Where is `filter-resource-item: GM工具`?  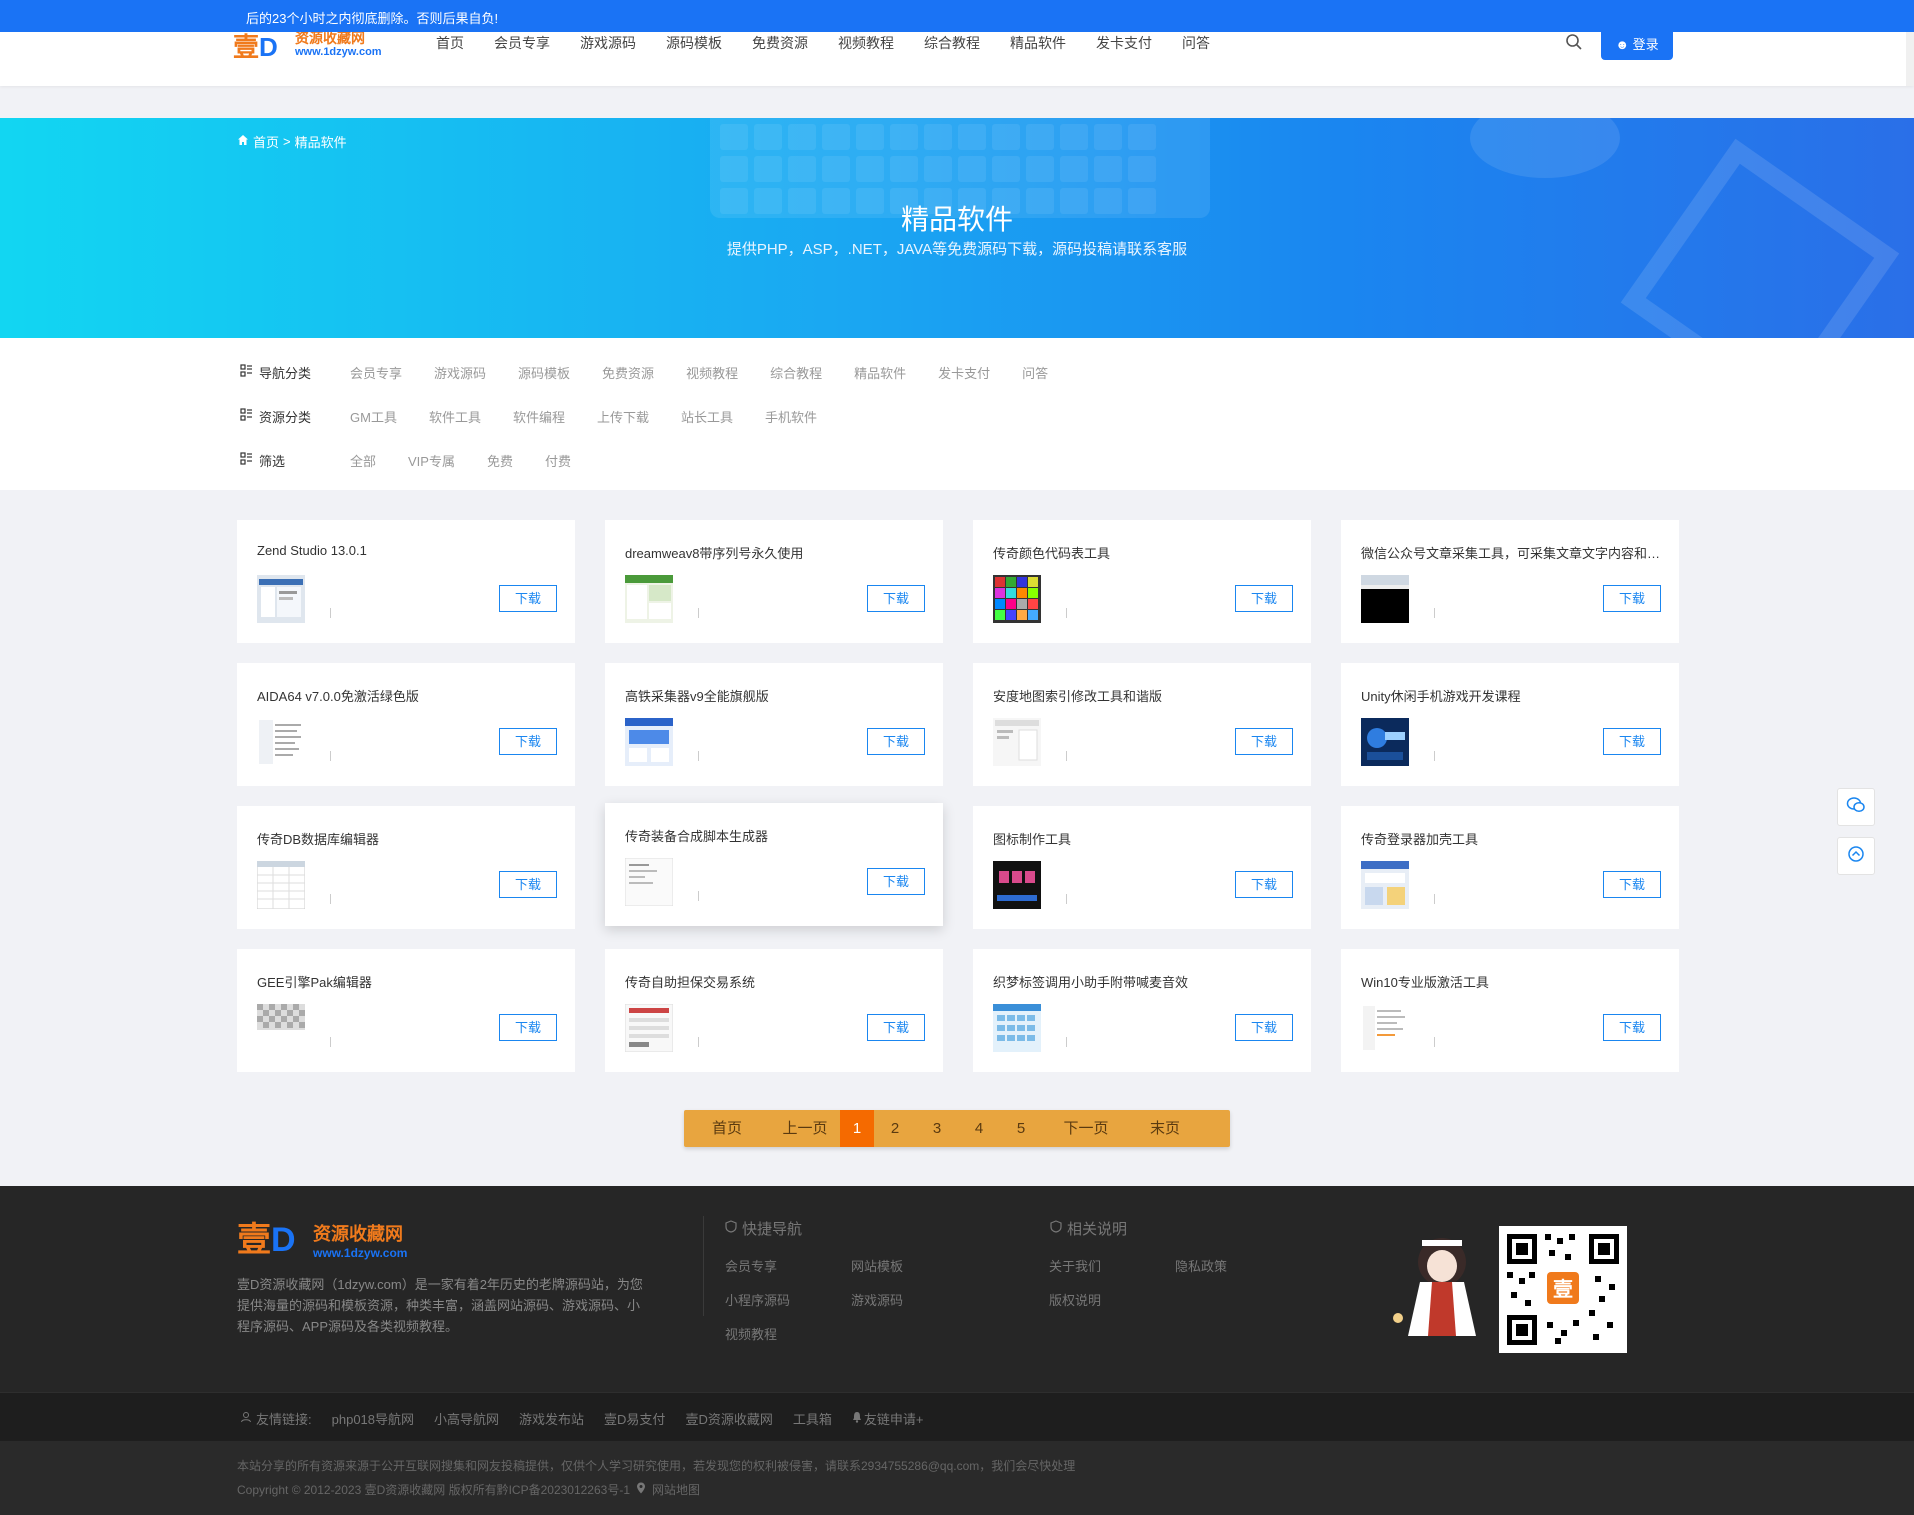 filter-resource-item: GM工具 is located at coordinates (373, 416).